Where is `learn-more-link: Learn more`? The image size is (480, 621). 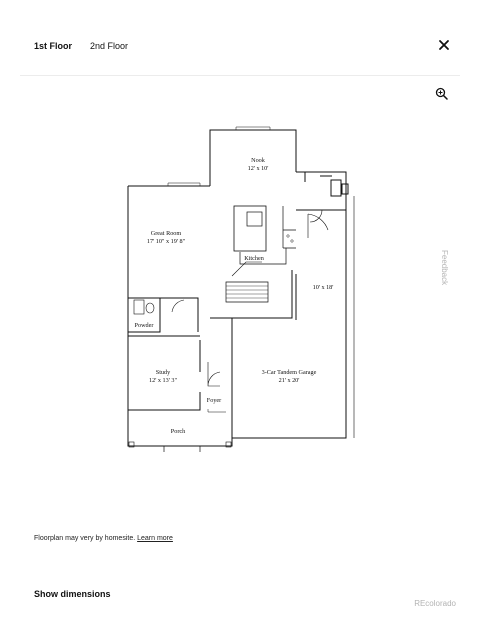 learn-more-link: Learn more is located at coordinates (155, 538).